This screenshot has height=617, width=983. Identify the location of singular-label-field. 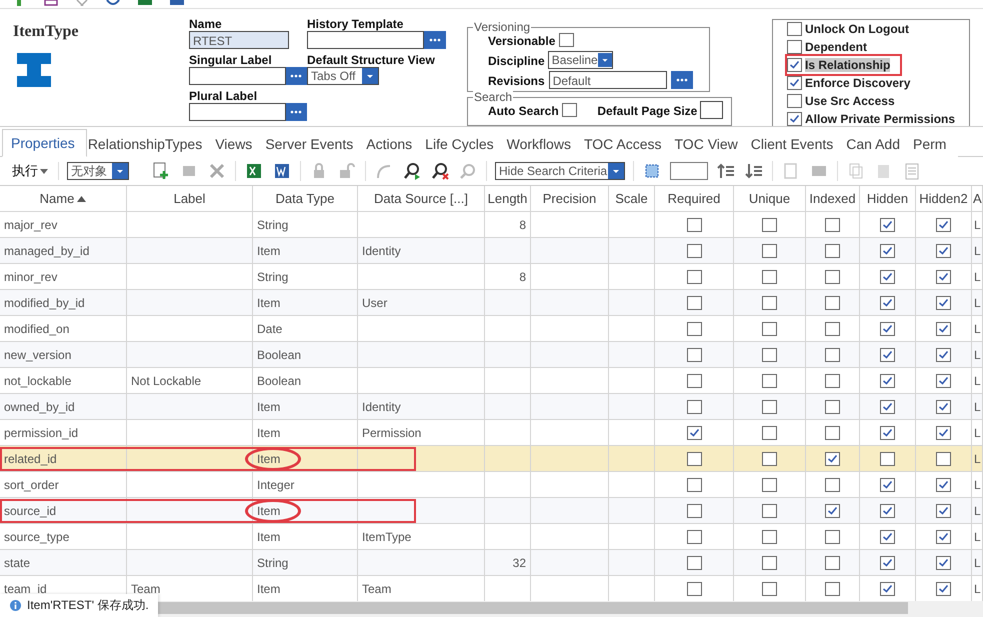
(237, 76).